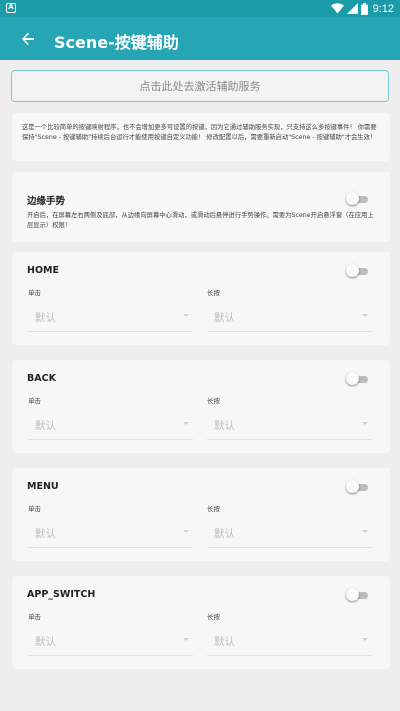 The width and height of the screenshot is (400, 711). What do you see at coordinates (352, 8) in the screenshot?
I see `signal-icon` at bounding box center [352, 8].